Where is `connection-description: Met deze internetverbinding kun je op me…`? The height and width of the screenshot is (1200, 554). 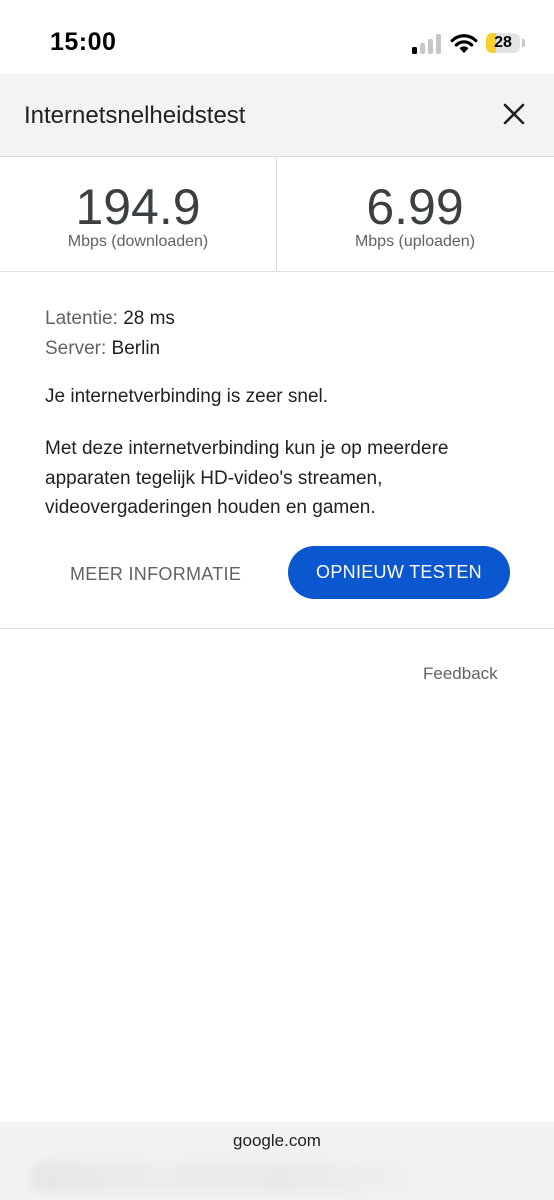
connection-description: Met deze internetverbinding kun je op me… is located at coordinates (247, 478).